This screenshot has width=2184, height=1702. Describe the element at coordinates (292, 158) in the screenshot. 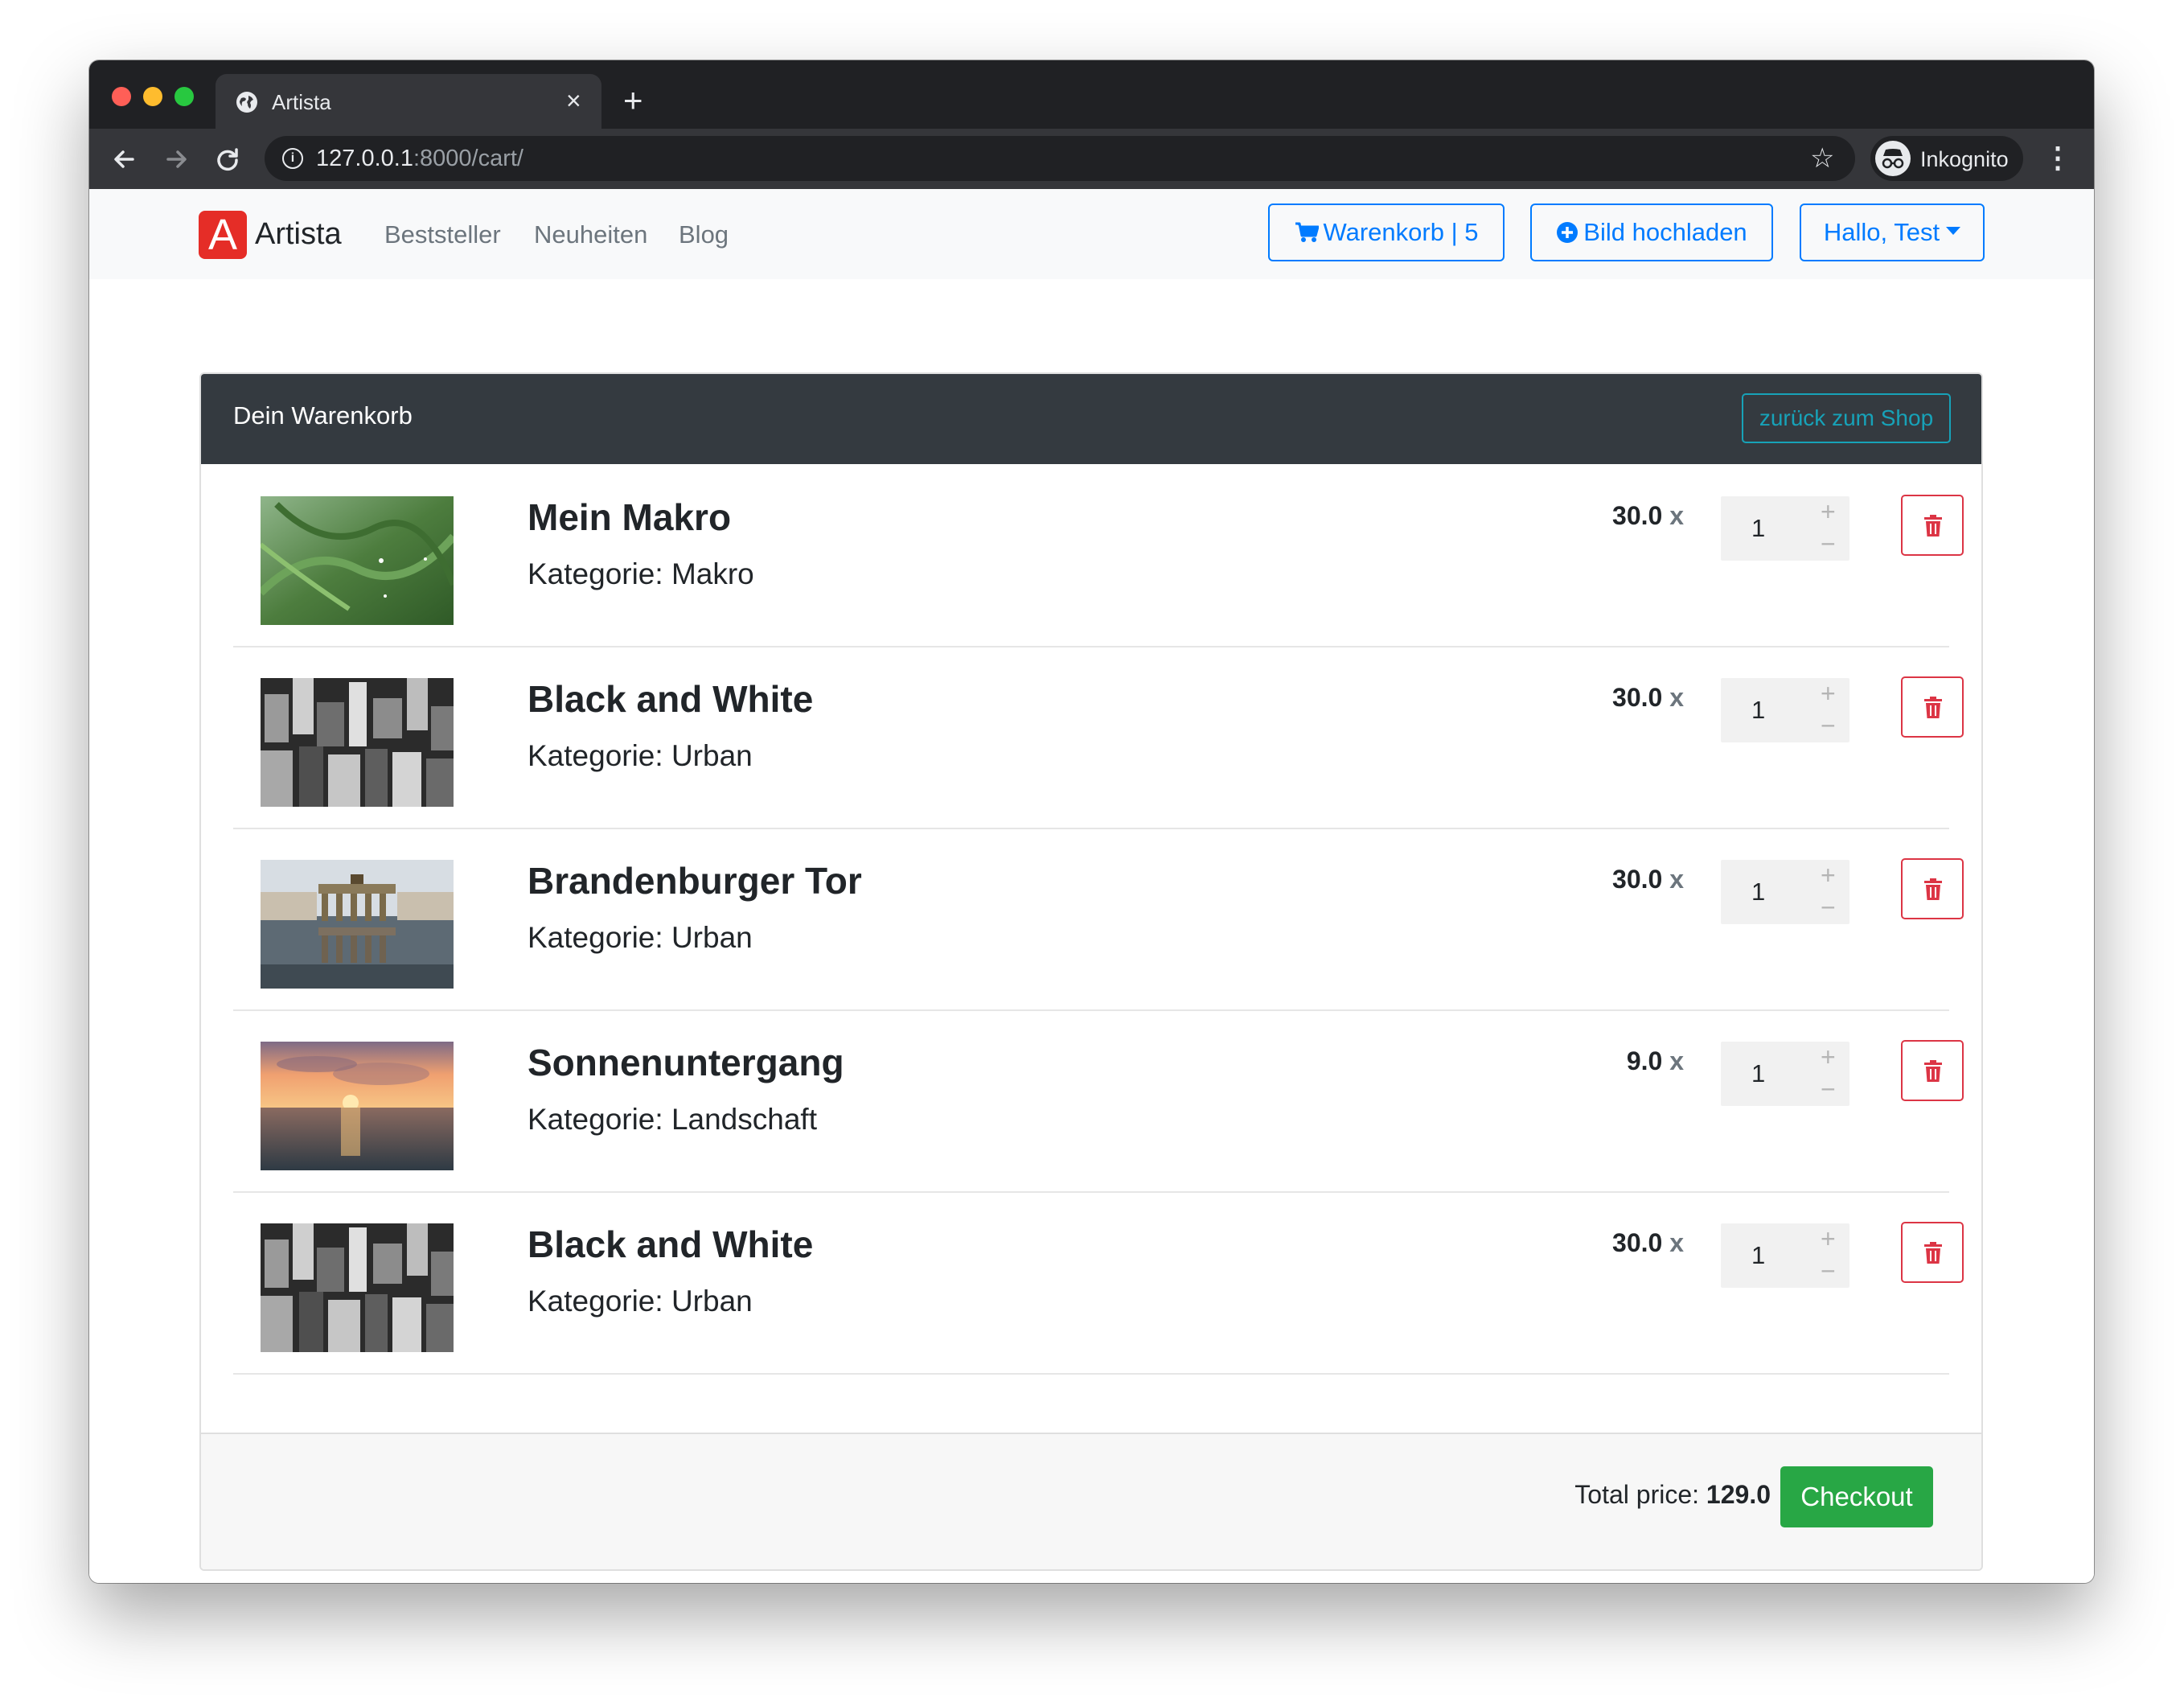

I see `info-icon: i` at that location.